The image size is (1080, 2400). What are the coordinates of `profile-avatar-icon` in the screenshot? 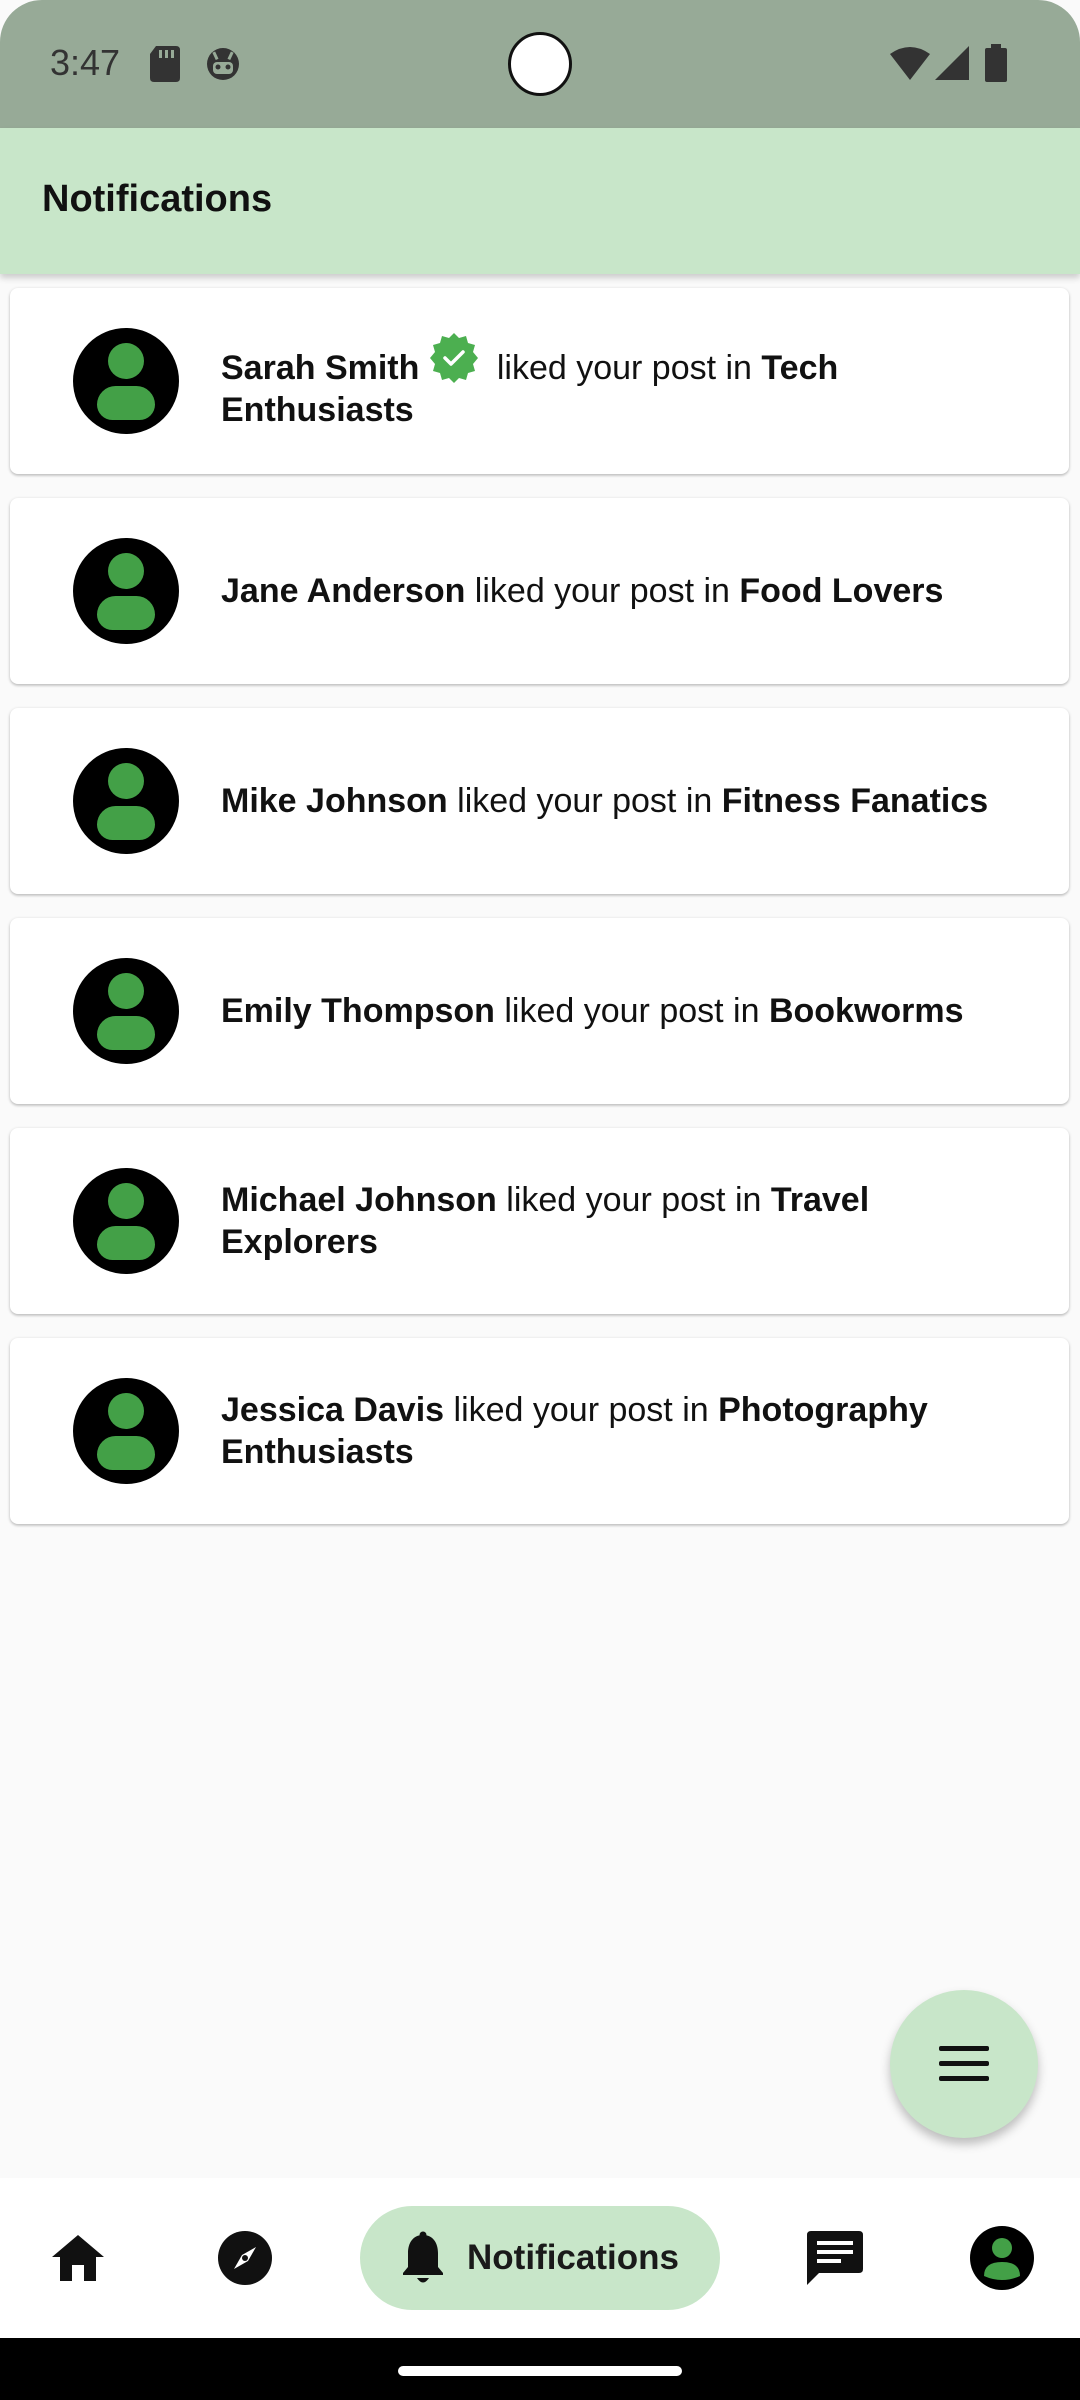 It's located at (1002, 2258).